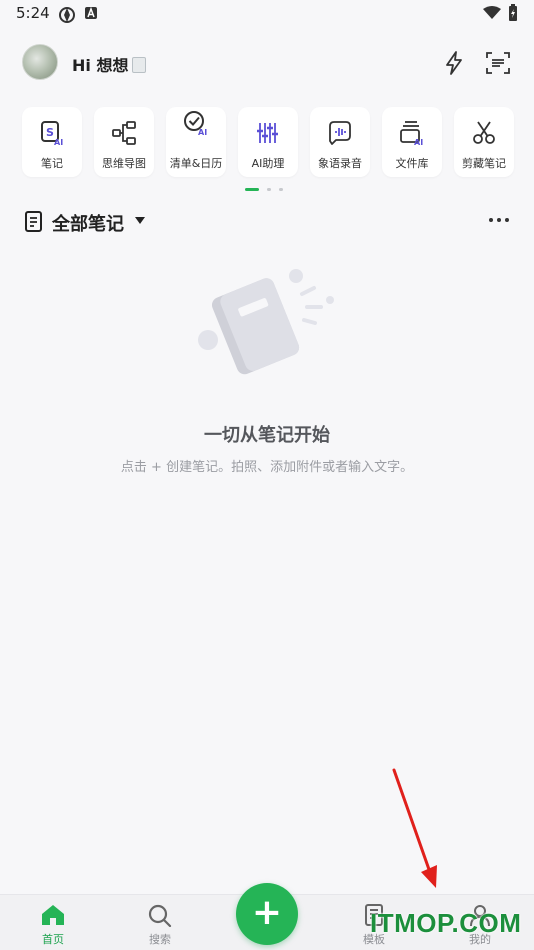 The width and height of the screenshot is (534, 950). Describe the element at coordinates (124, 133) in the screenshot. I see `mindmap-icon` at that location.